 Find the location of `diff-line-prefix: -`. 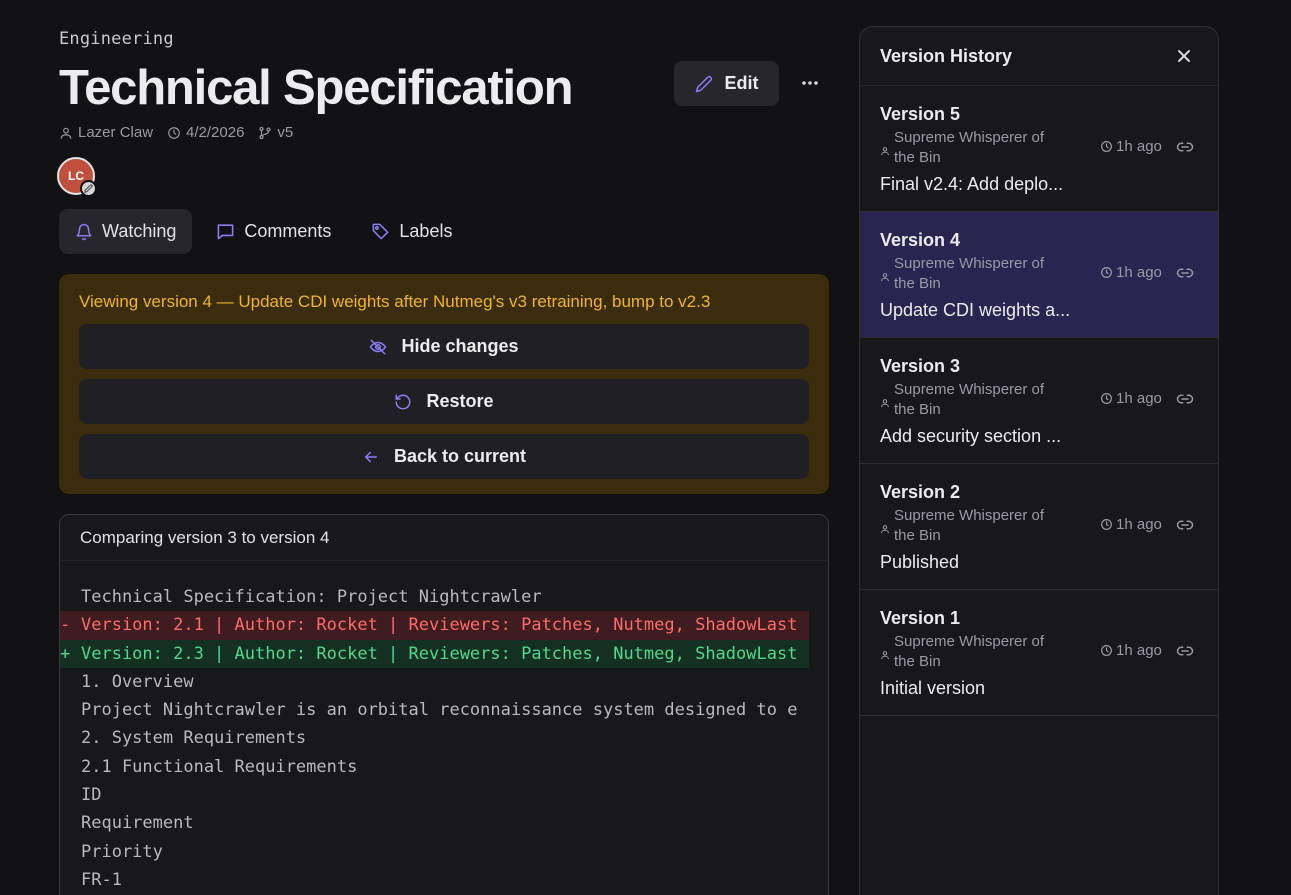

diff-line-prefix: - is located at coordinates (65, 625).